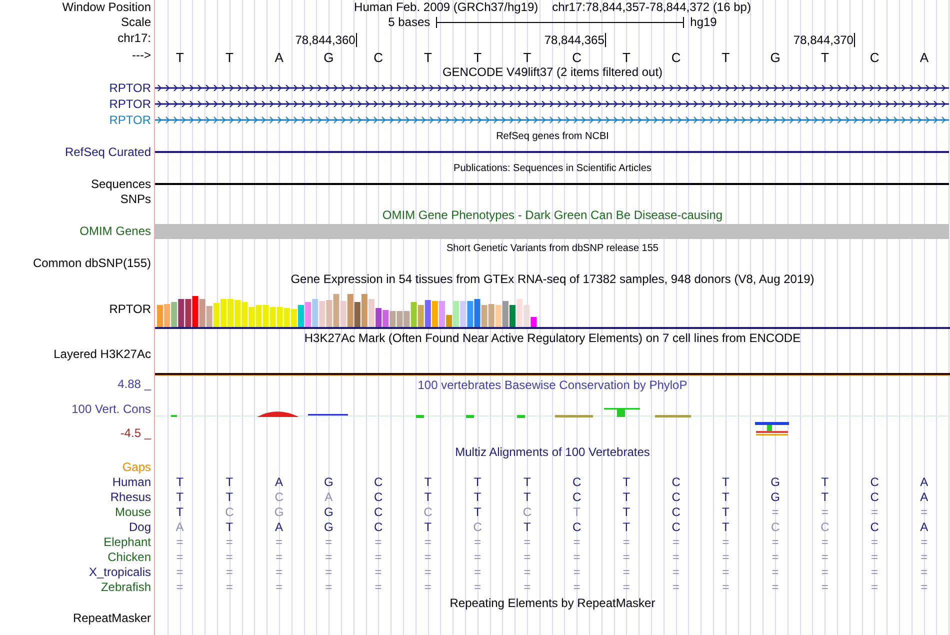 This screenshot has width=950, height=635. Describe the element at coordinates (130, 309) in the screenshot. I see `track-label: RPTOR` at that location.